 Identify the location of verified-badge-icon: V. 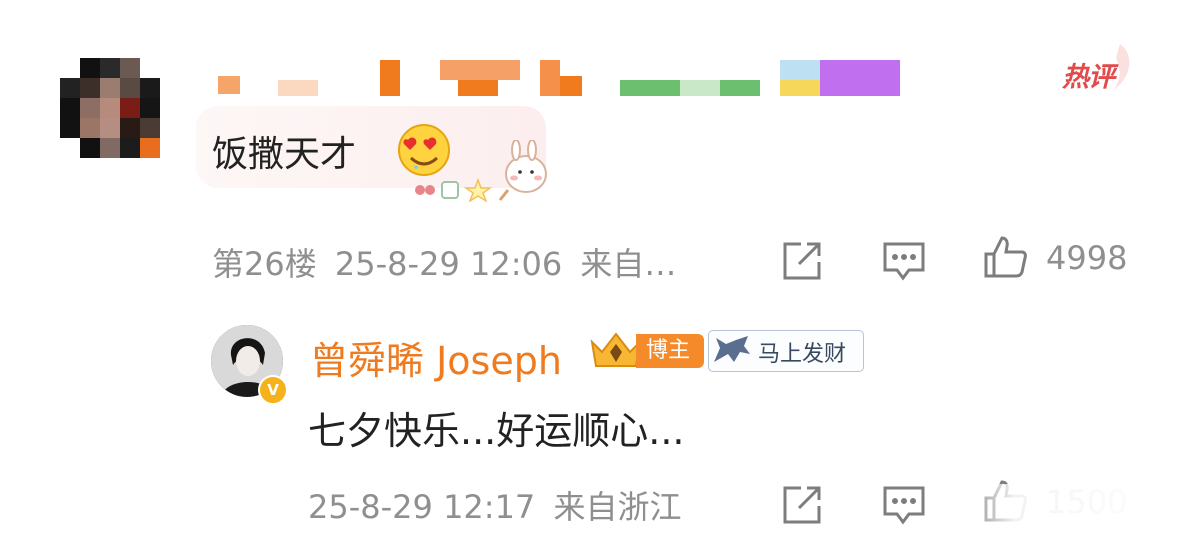
(273, 390).